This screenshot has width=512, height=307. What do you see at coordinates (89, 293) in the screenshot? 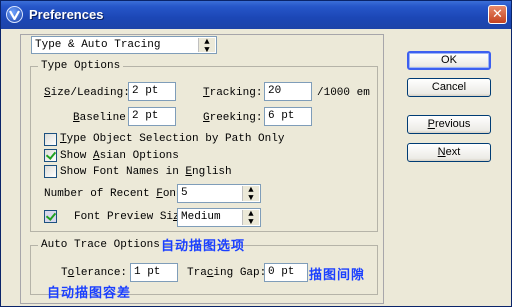
I see `annotation-tolerance: 自动描图容差` at bounding box center [89, 293].